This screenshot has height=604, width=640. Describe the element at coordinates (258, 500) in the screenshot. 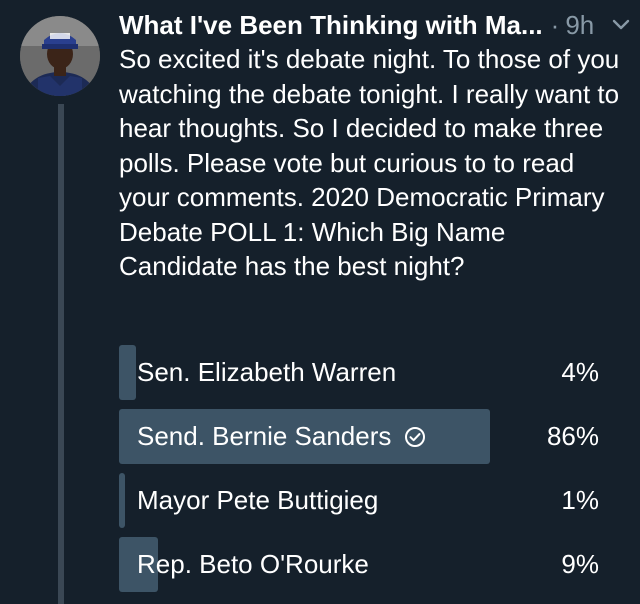

I see `poll-option-label: Mayor Pete Buttigieg` at that location.